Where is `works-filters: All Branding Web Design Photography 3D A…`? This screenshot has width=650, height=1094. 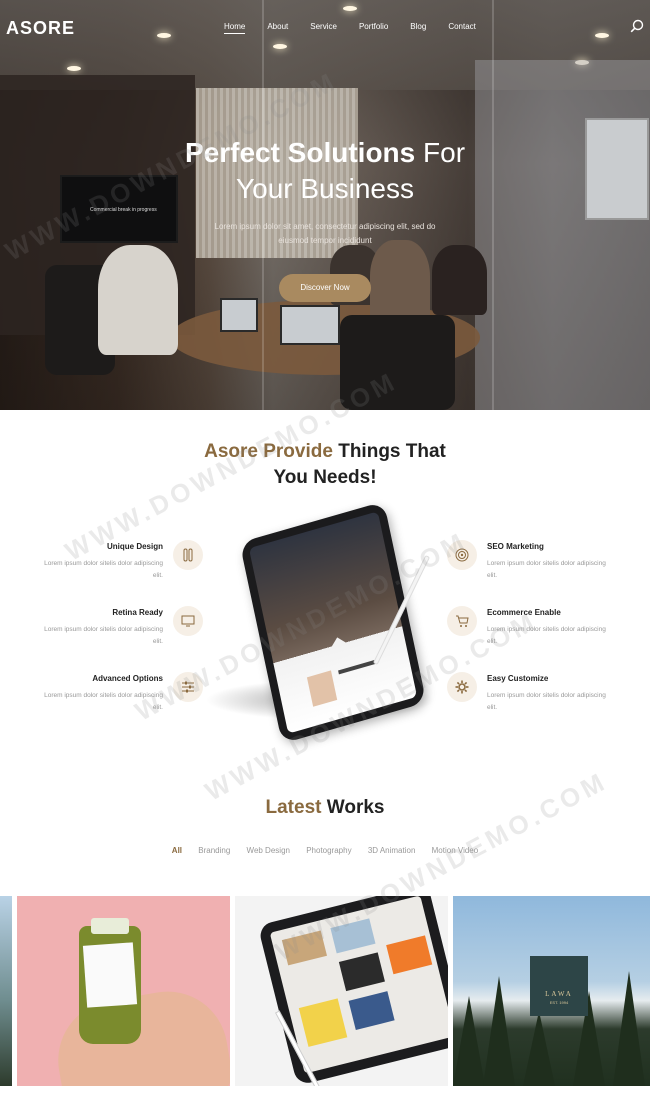
works-filters: All Branding Web Design Photography 3D A… is located at coordinates (325, 850).